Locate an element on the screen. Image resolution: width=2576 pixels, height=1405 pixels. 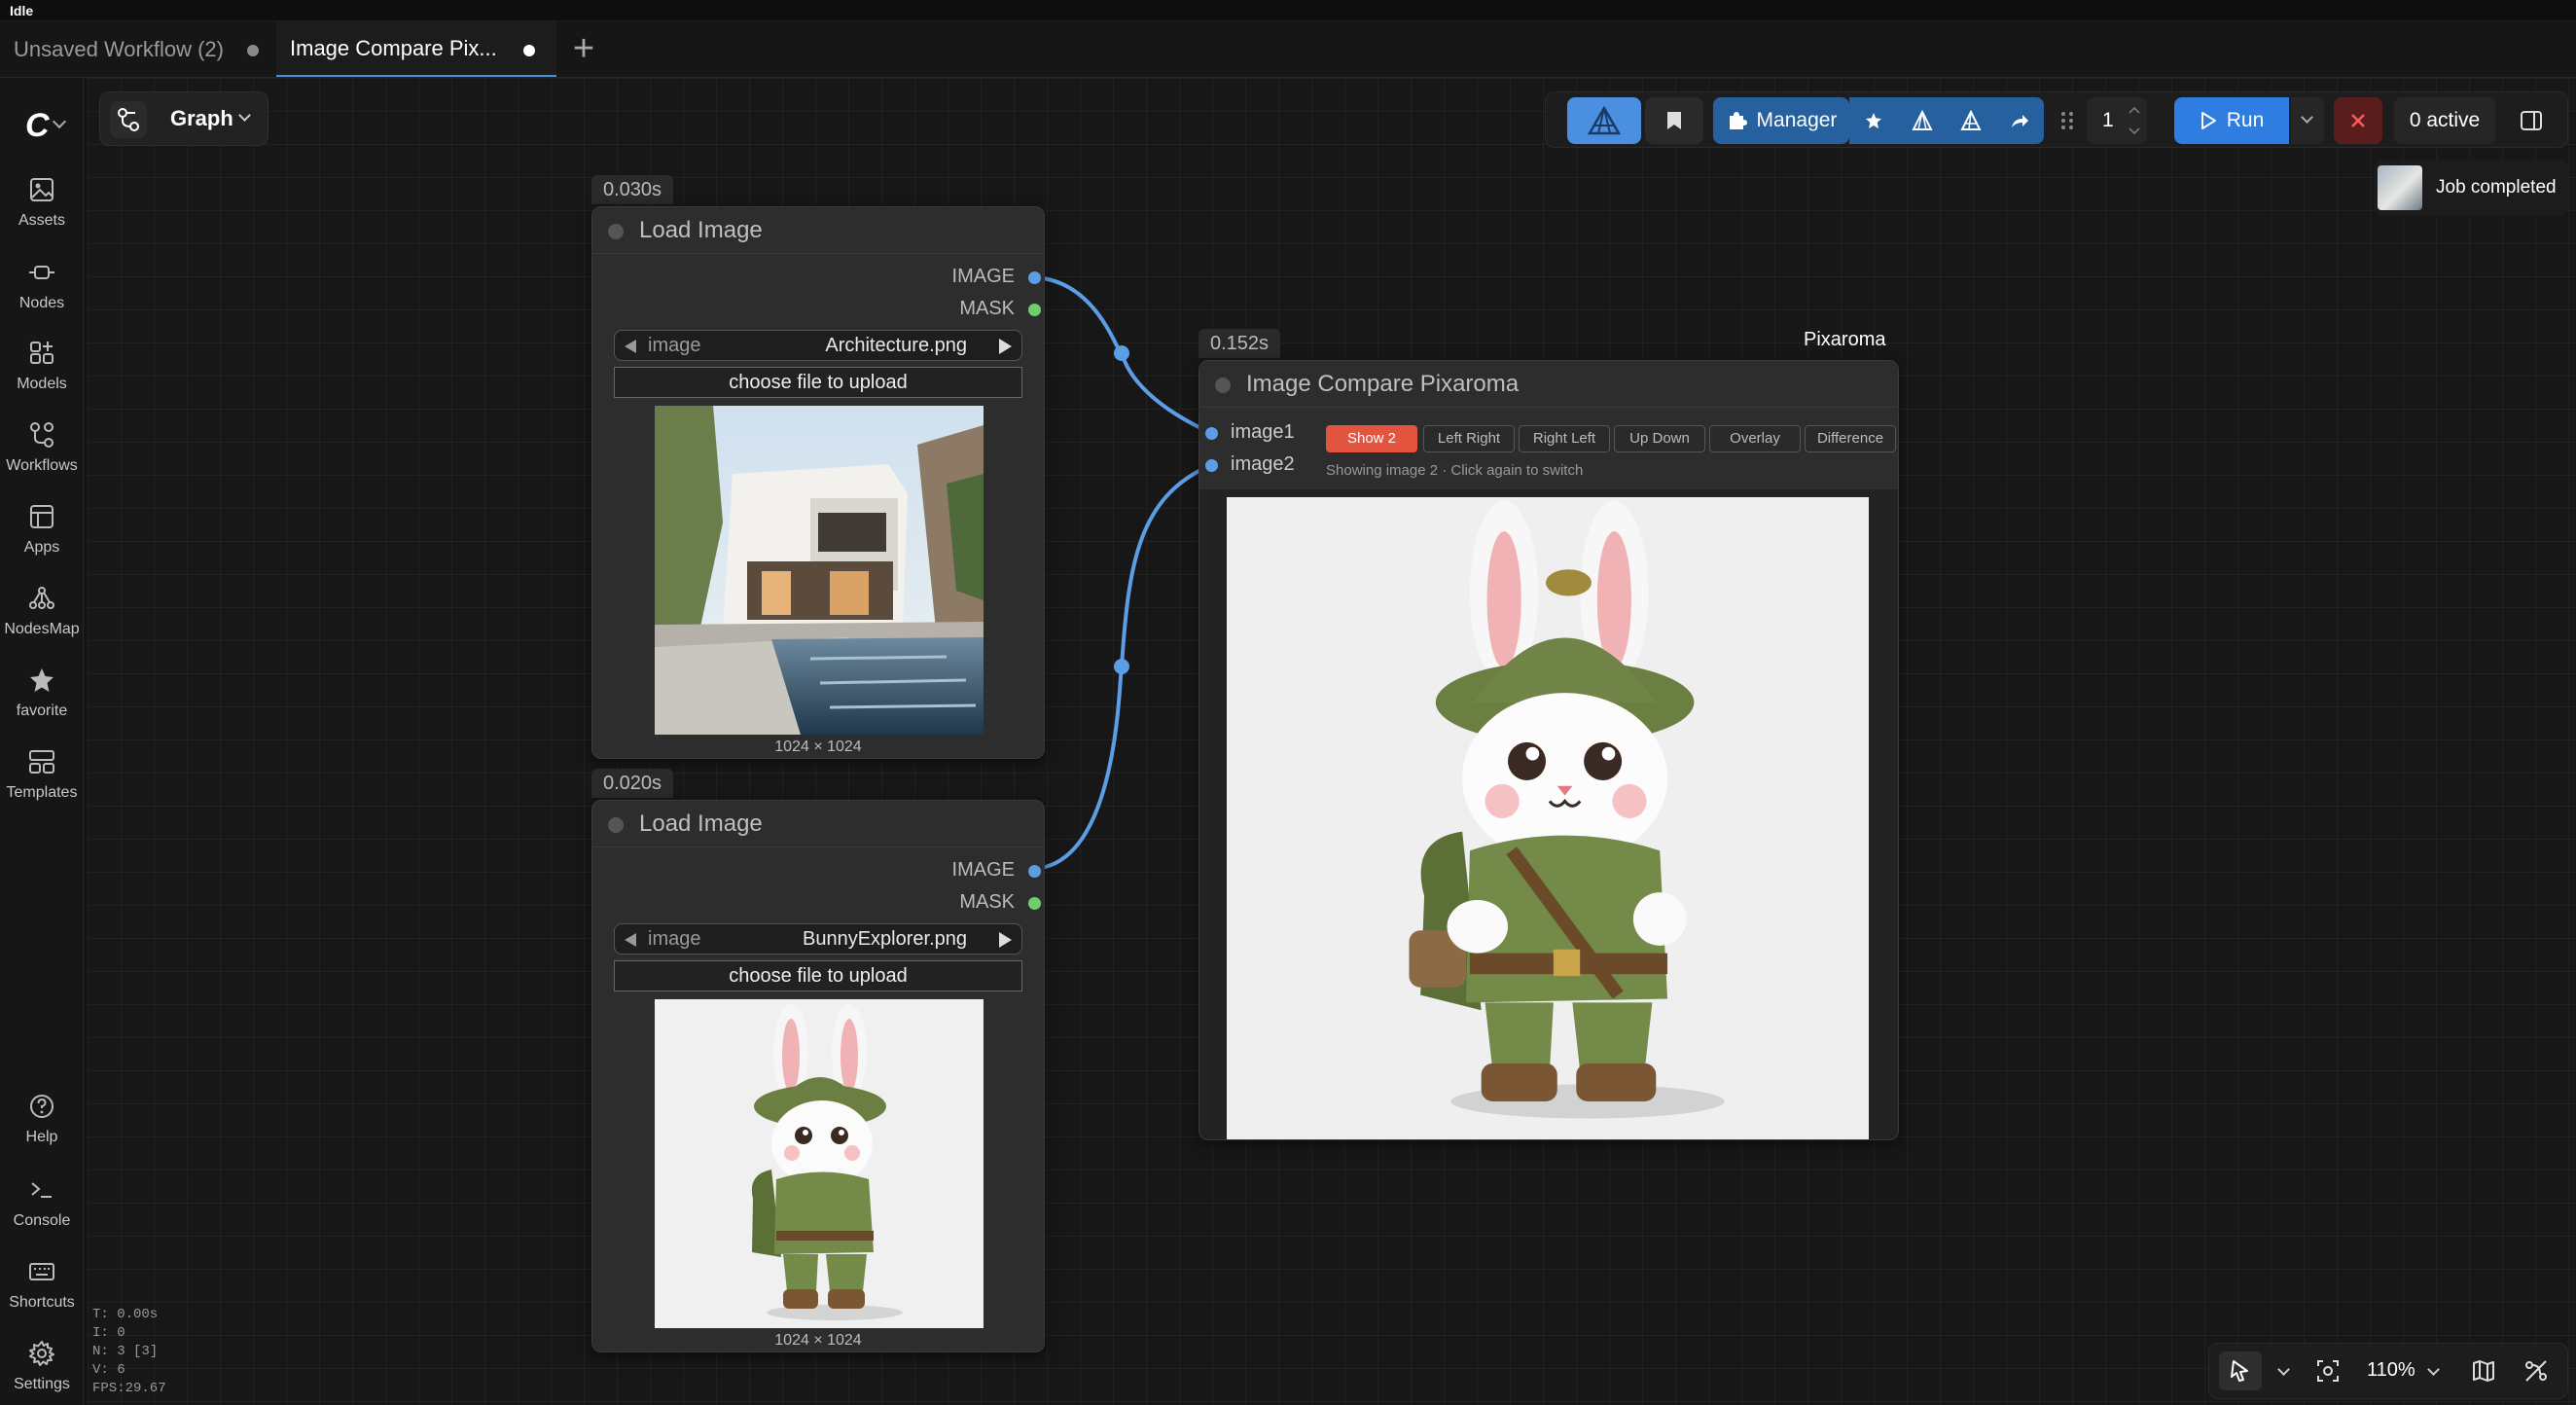
up-down-button: Up Down is located at coordinates (1659, 438).